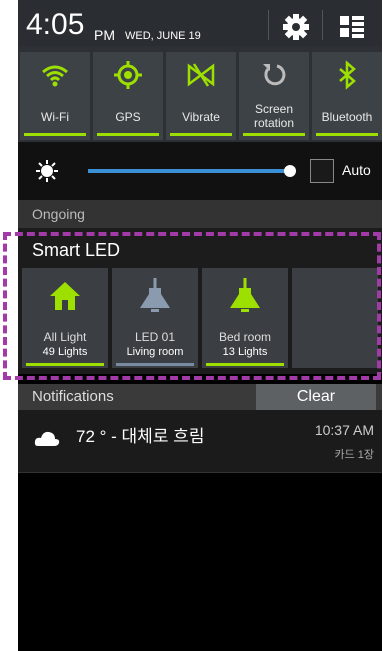 Image resolution: width=383 pixels, height=651 pixels. Describe the element at coordinates (55, 24) in the screenshot. I see `clock-time: 4:05` at that location.